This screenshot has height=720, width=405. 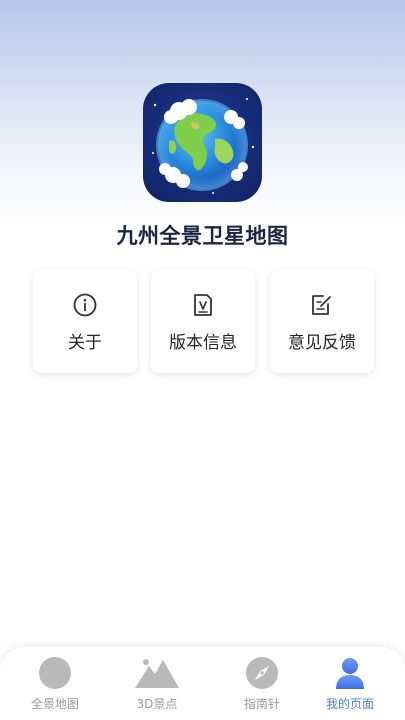 I want to click on bottom-tab-bar: 全景地图 3D景点 指南针 我的页面, so click(x=202, y=683).